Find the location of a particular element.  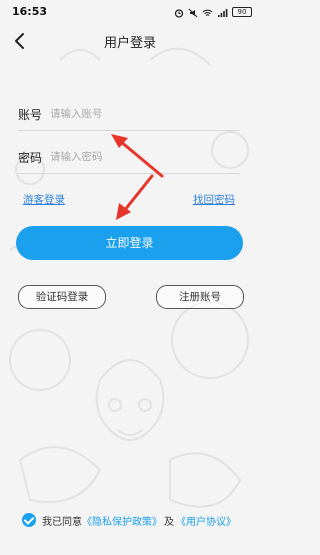

alarm-icon is located at coordinates (179, 12).